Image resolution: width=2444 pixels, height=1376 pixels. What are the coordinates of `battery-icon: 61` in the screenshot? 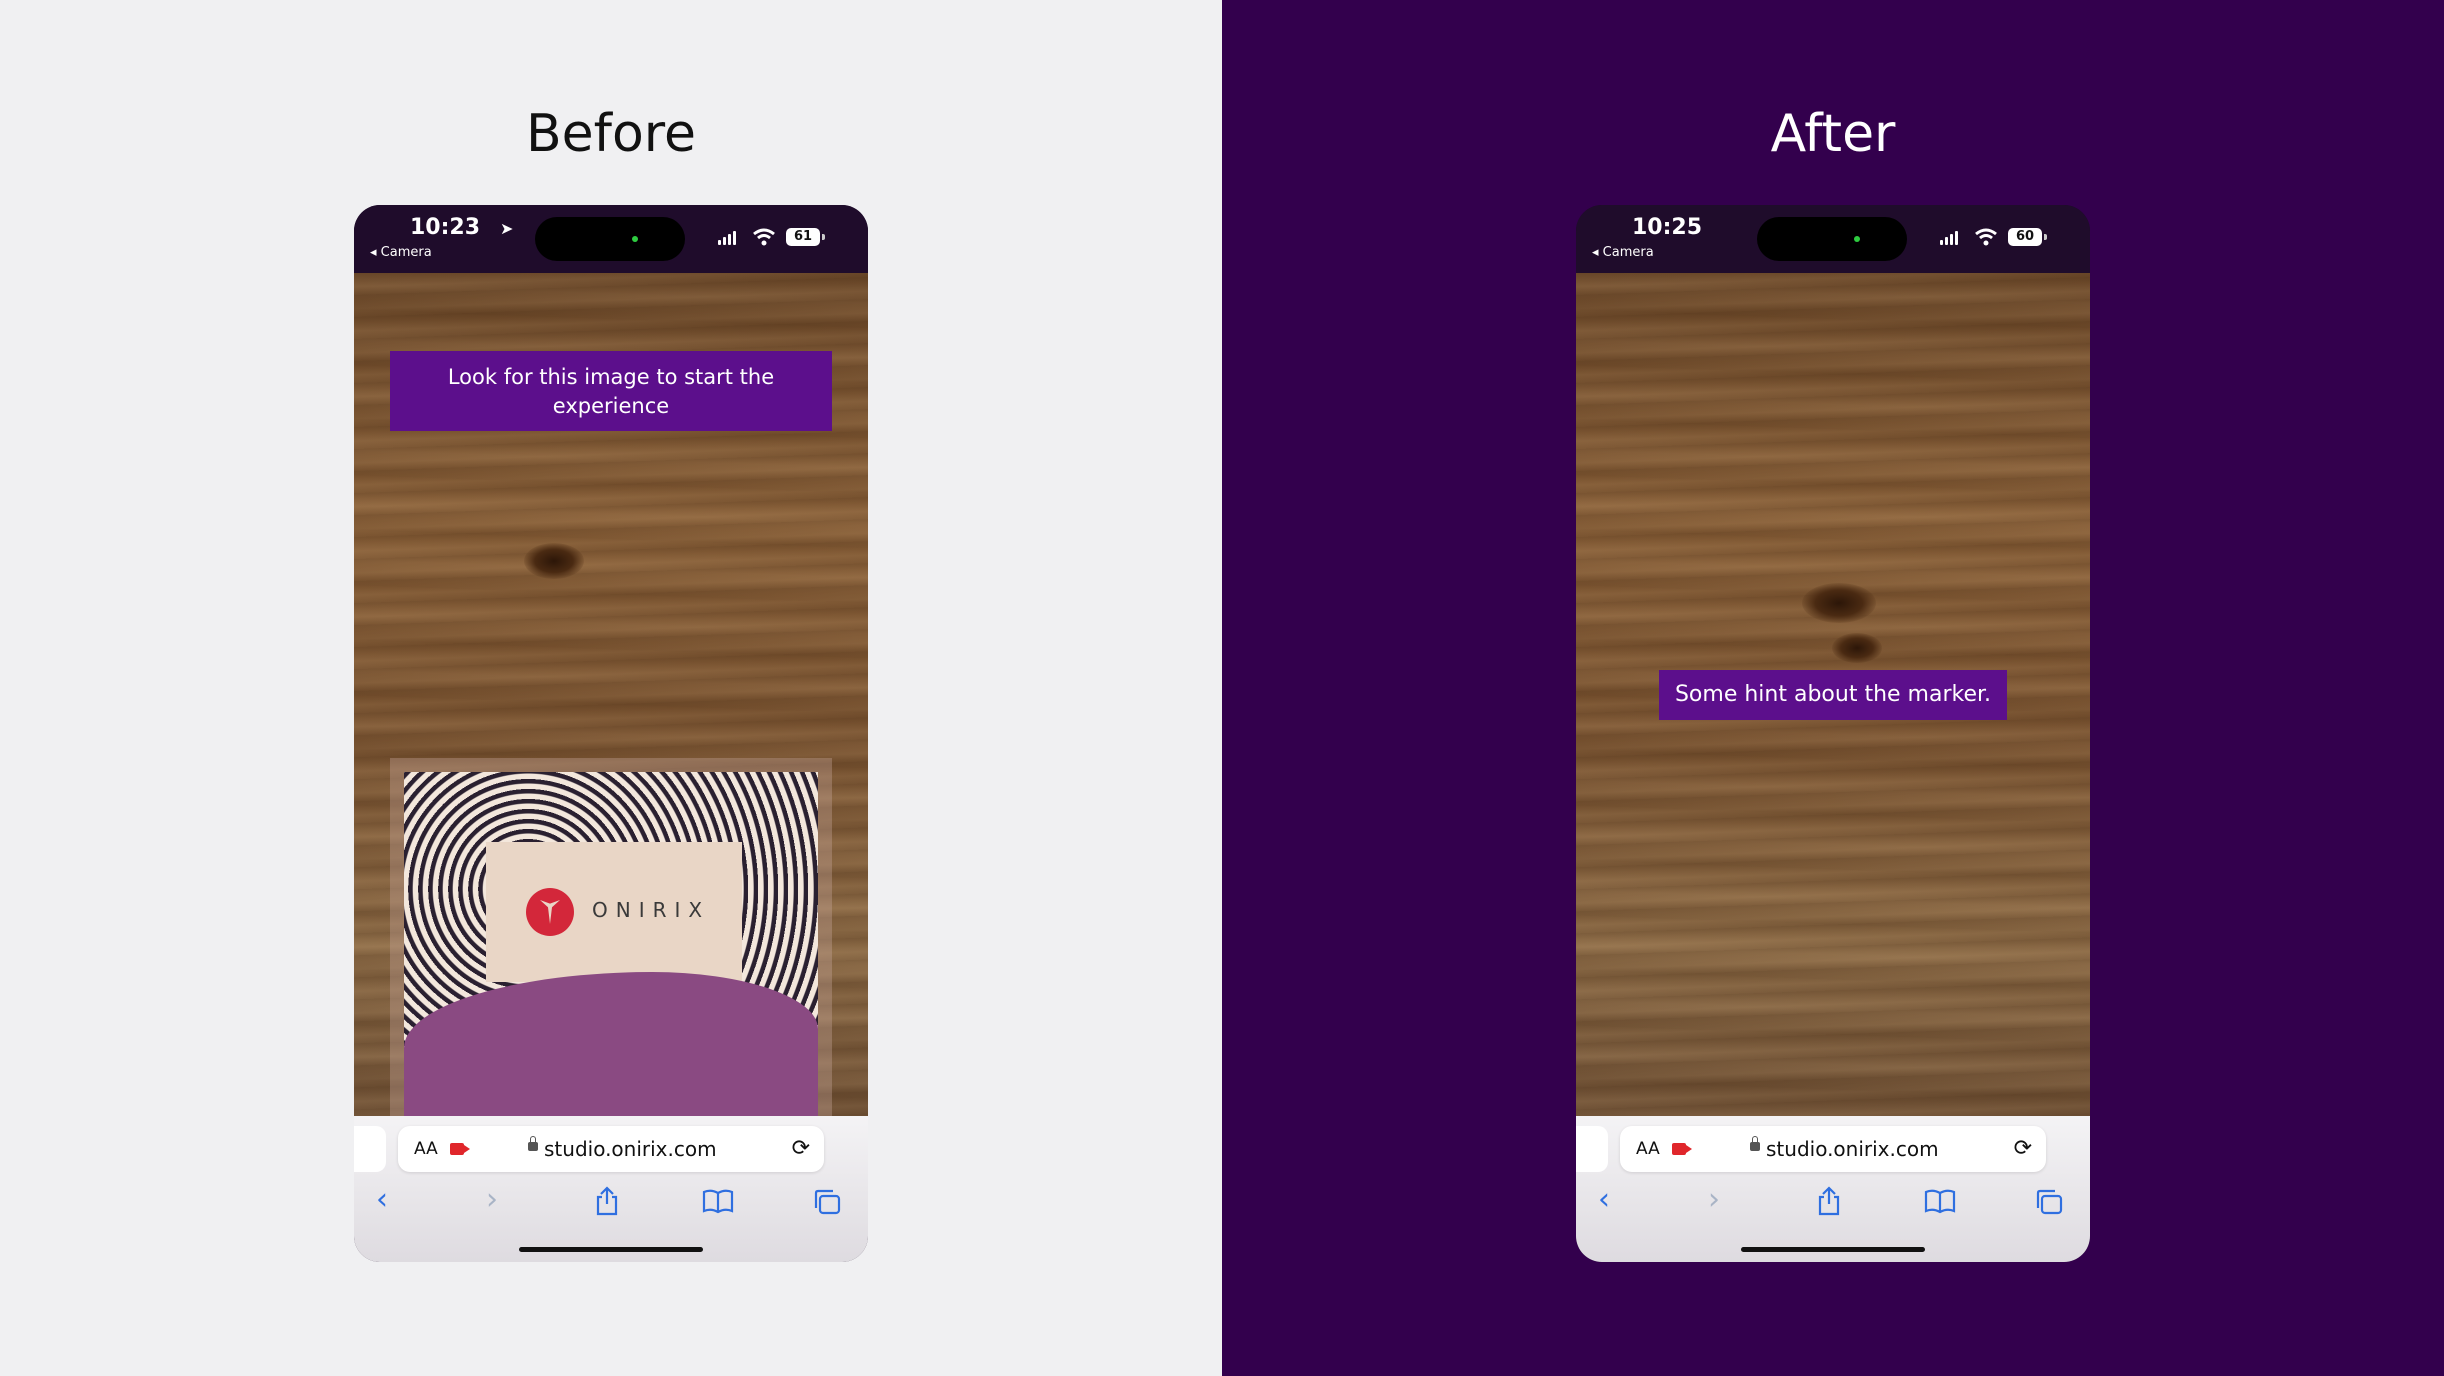 It's located at (805, 237).